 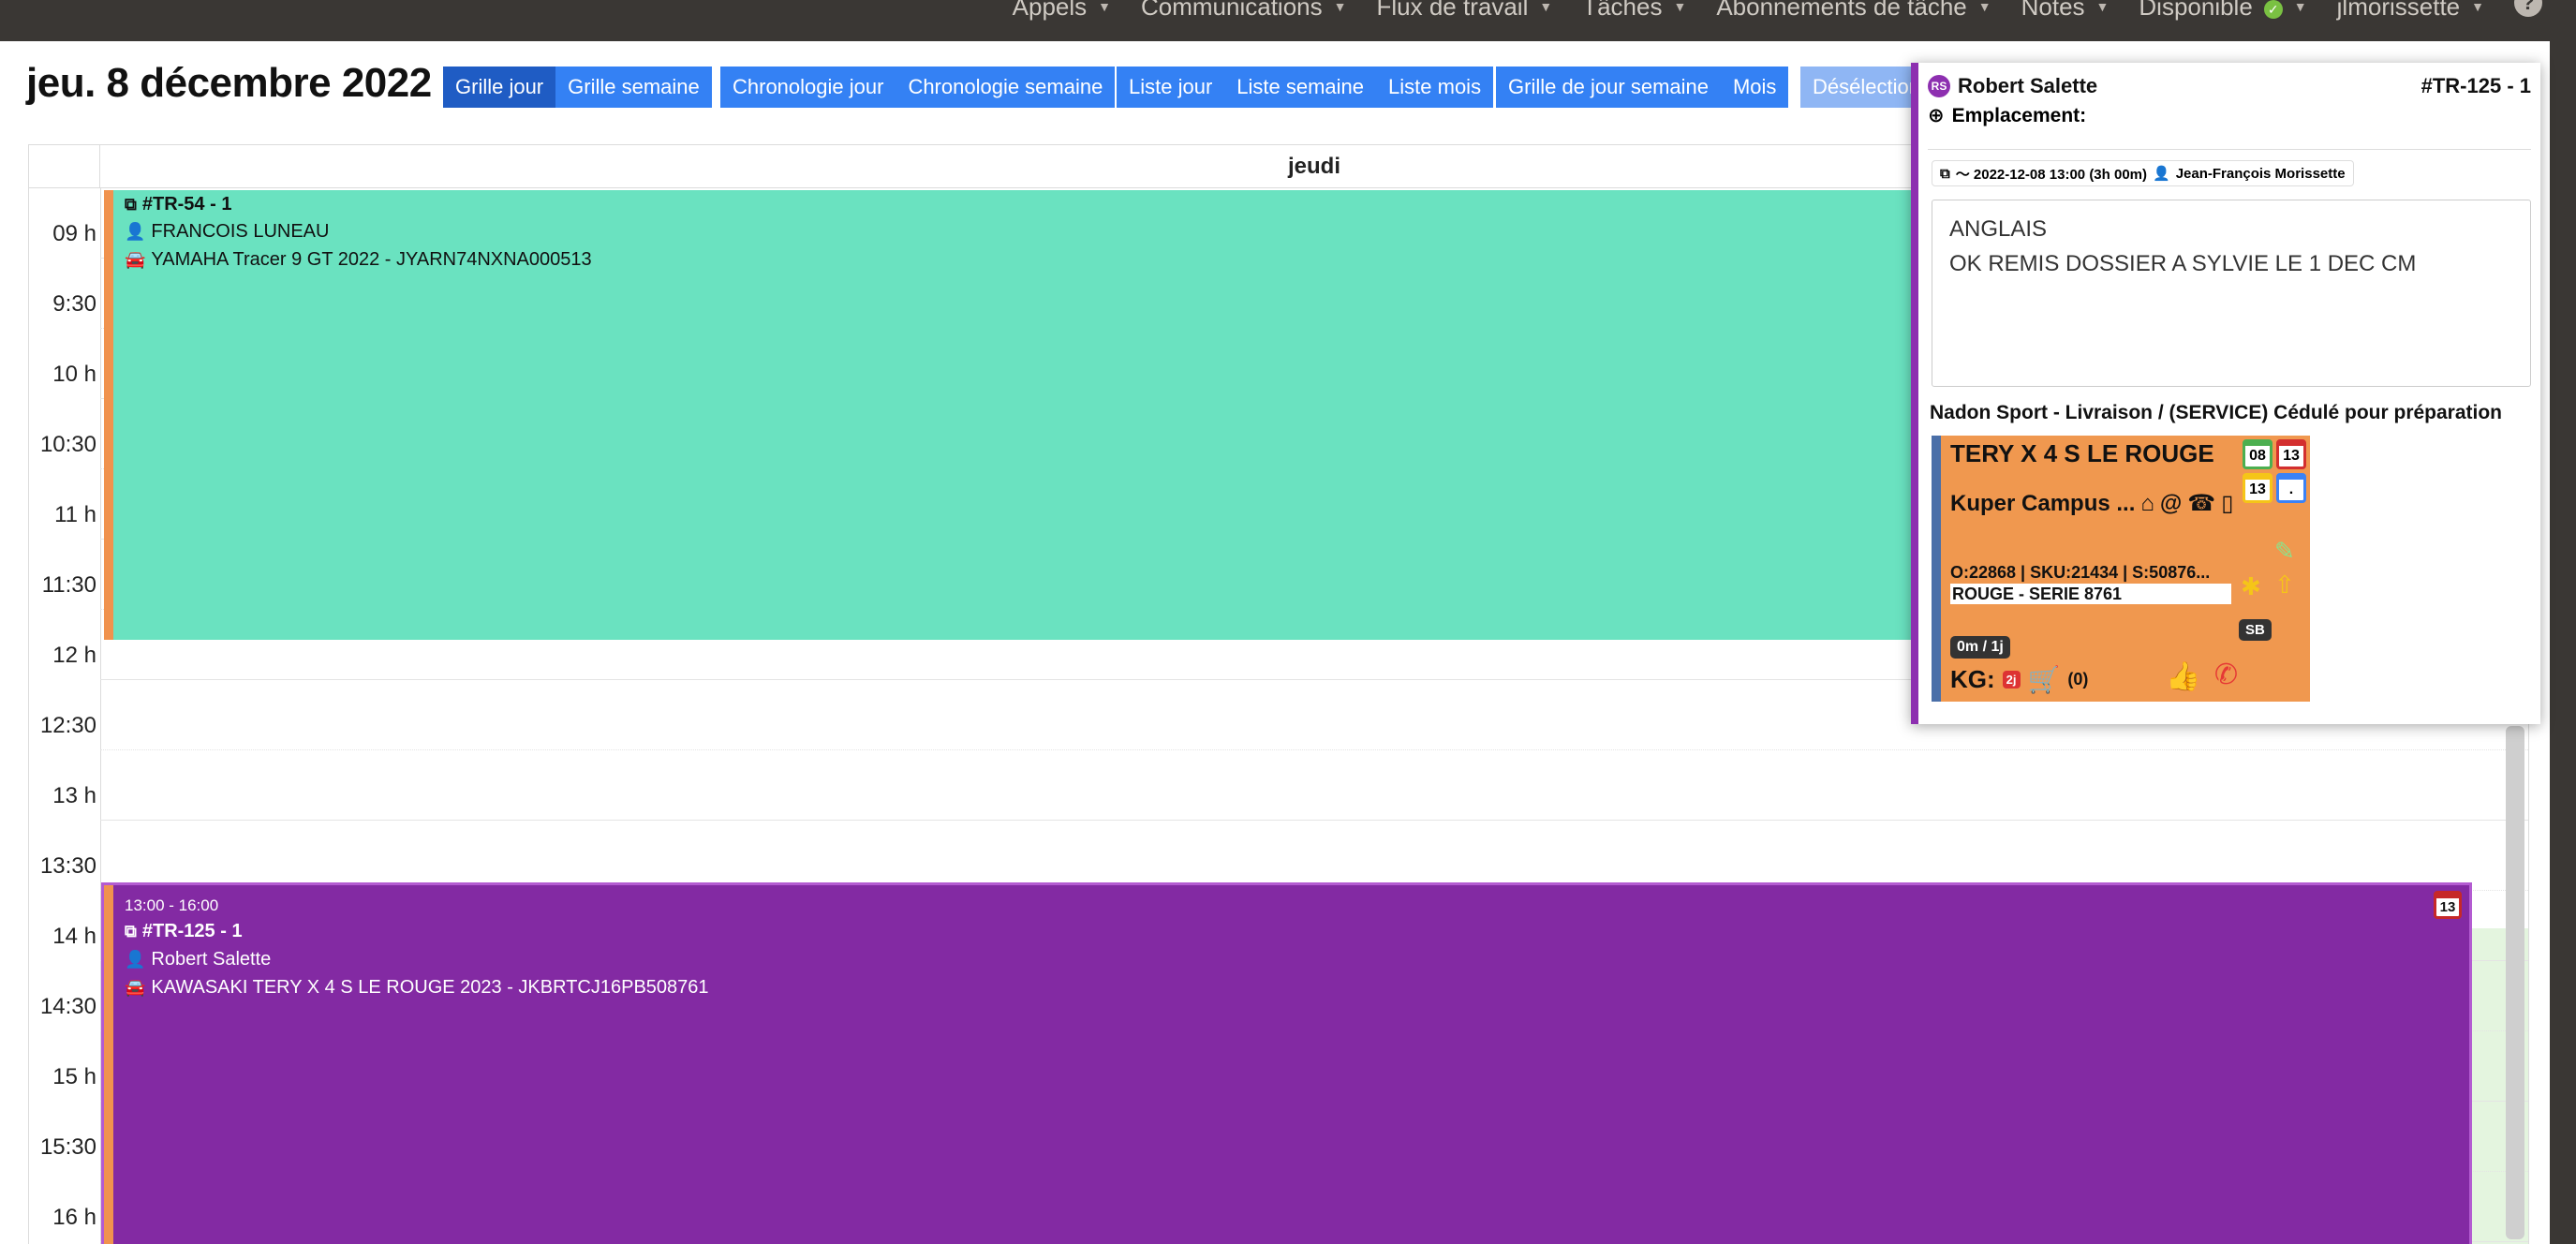 What do you see at coordinates (65, 166) in the screenshot?
I see `time-gutter-header` at bounding box center [65, 166].